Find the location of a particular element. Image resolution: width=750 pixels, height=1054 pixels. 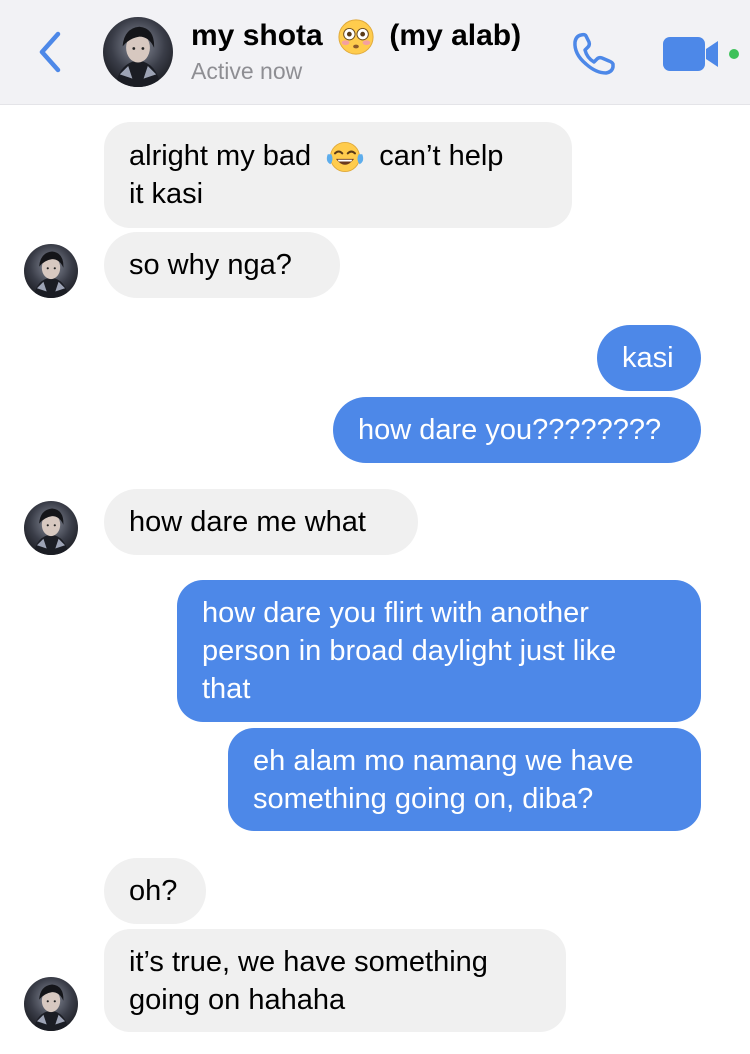

message-text: kasi is located at coordinates (648, 358).